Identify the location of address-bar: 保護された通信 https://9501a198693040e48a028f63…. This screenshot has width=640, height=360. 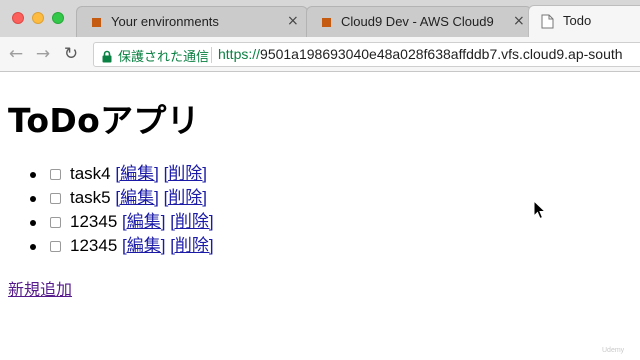
(366, 54).